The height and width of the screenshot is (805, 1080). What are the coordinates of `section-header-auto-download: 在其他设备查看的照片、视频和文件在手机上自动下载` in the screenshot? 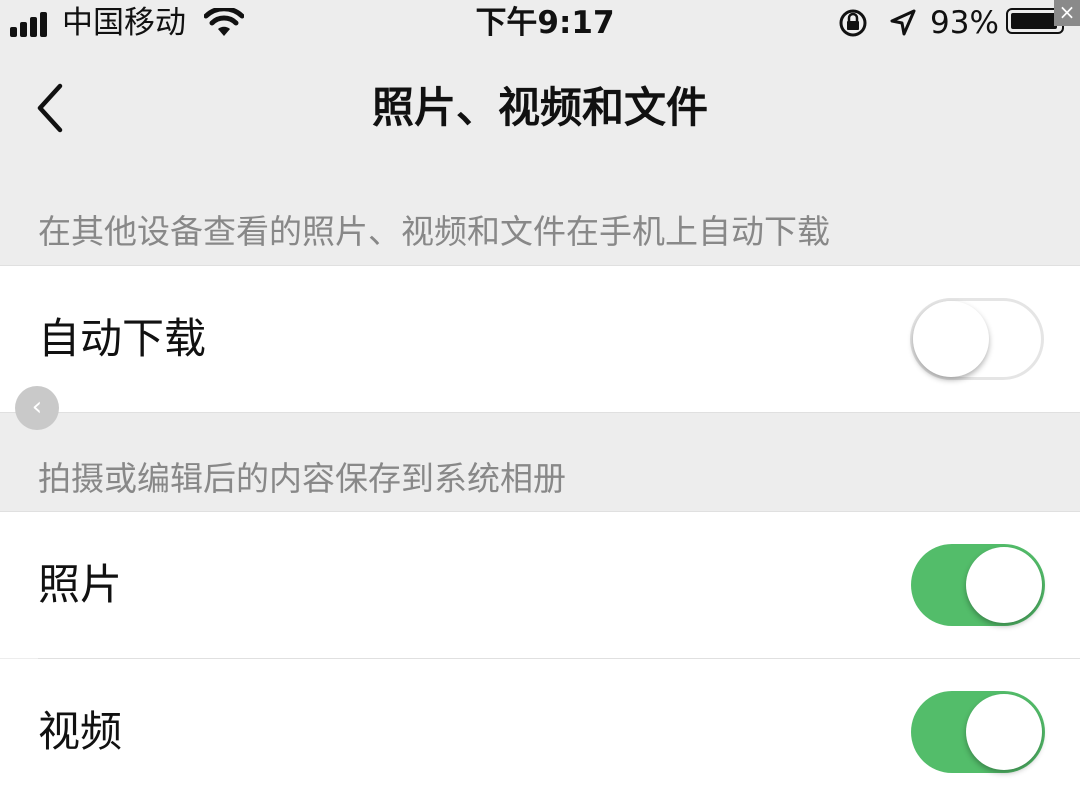 It's located at (540, 218).